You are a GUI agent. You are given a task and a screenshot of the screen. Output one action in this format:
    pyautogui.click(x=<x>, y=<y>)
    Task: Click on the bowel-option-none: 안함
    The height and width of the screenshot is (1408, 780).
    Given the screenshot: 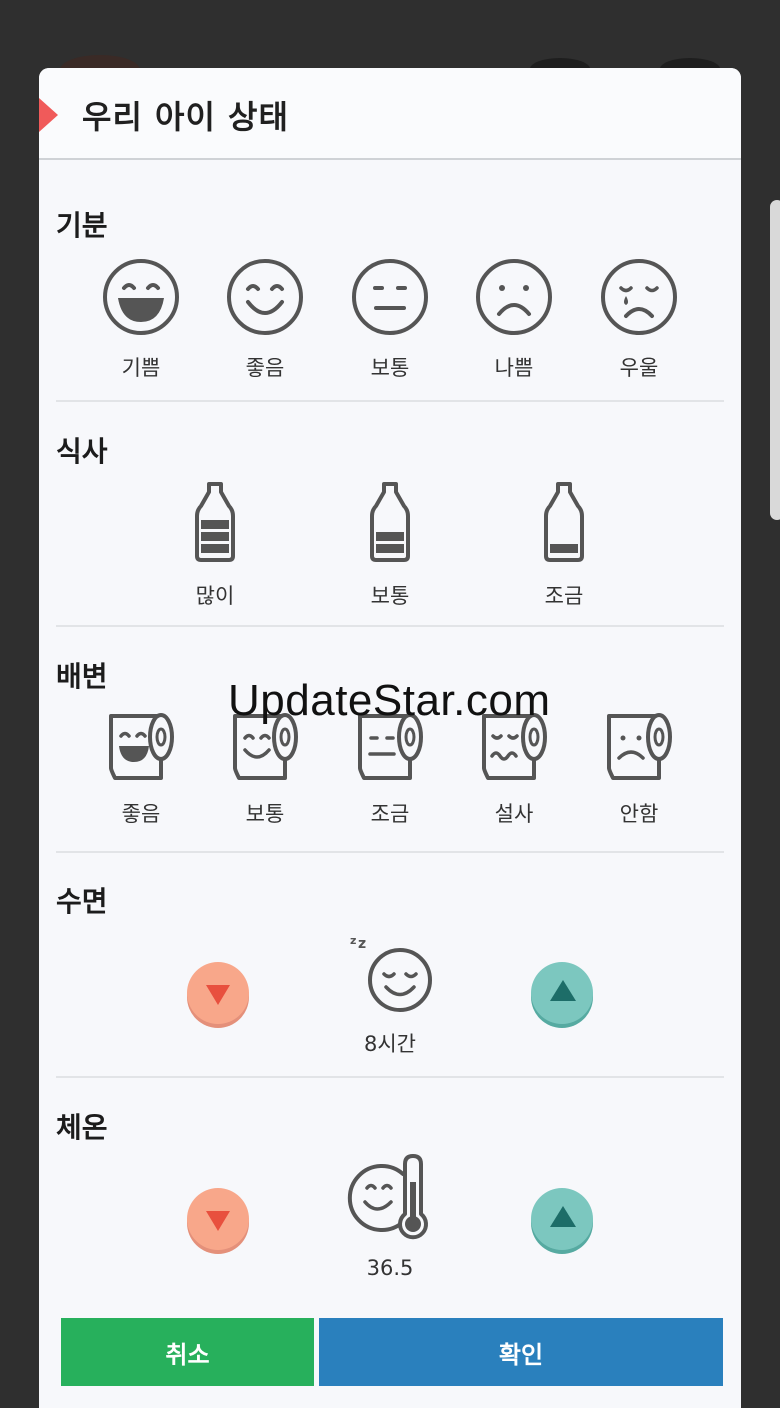 What is the action you would take?
    pyautogui.click(x=639, y=769)
    